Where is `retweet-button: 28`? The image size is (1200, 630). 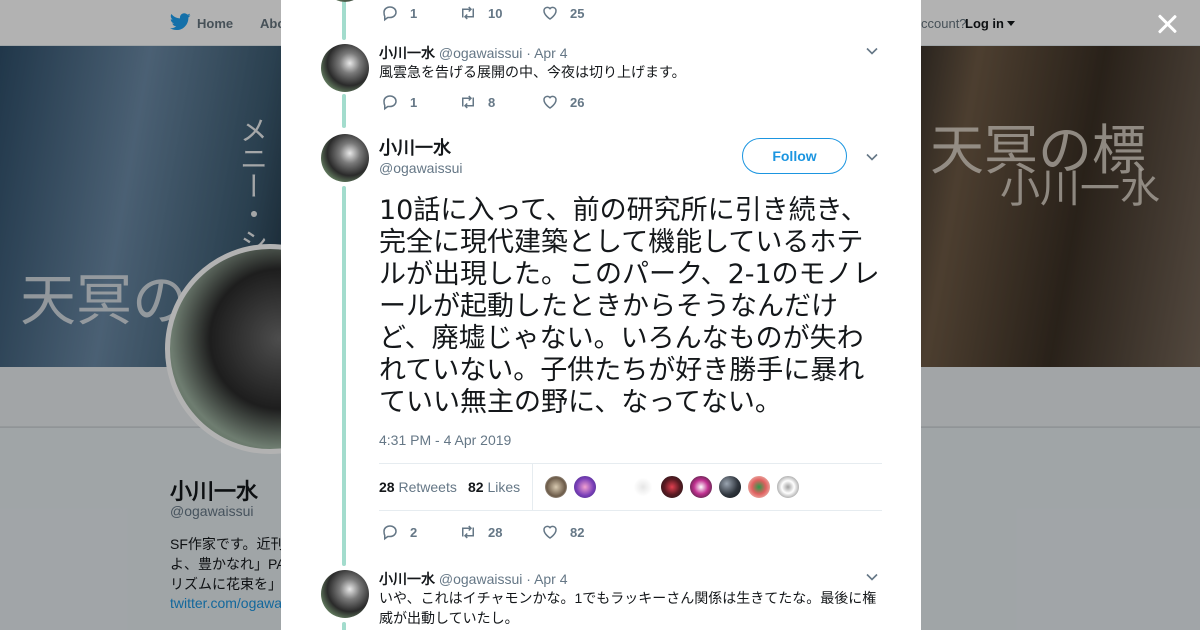
retweet-button: 28 is located at coordinates (500, 532).